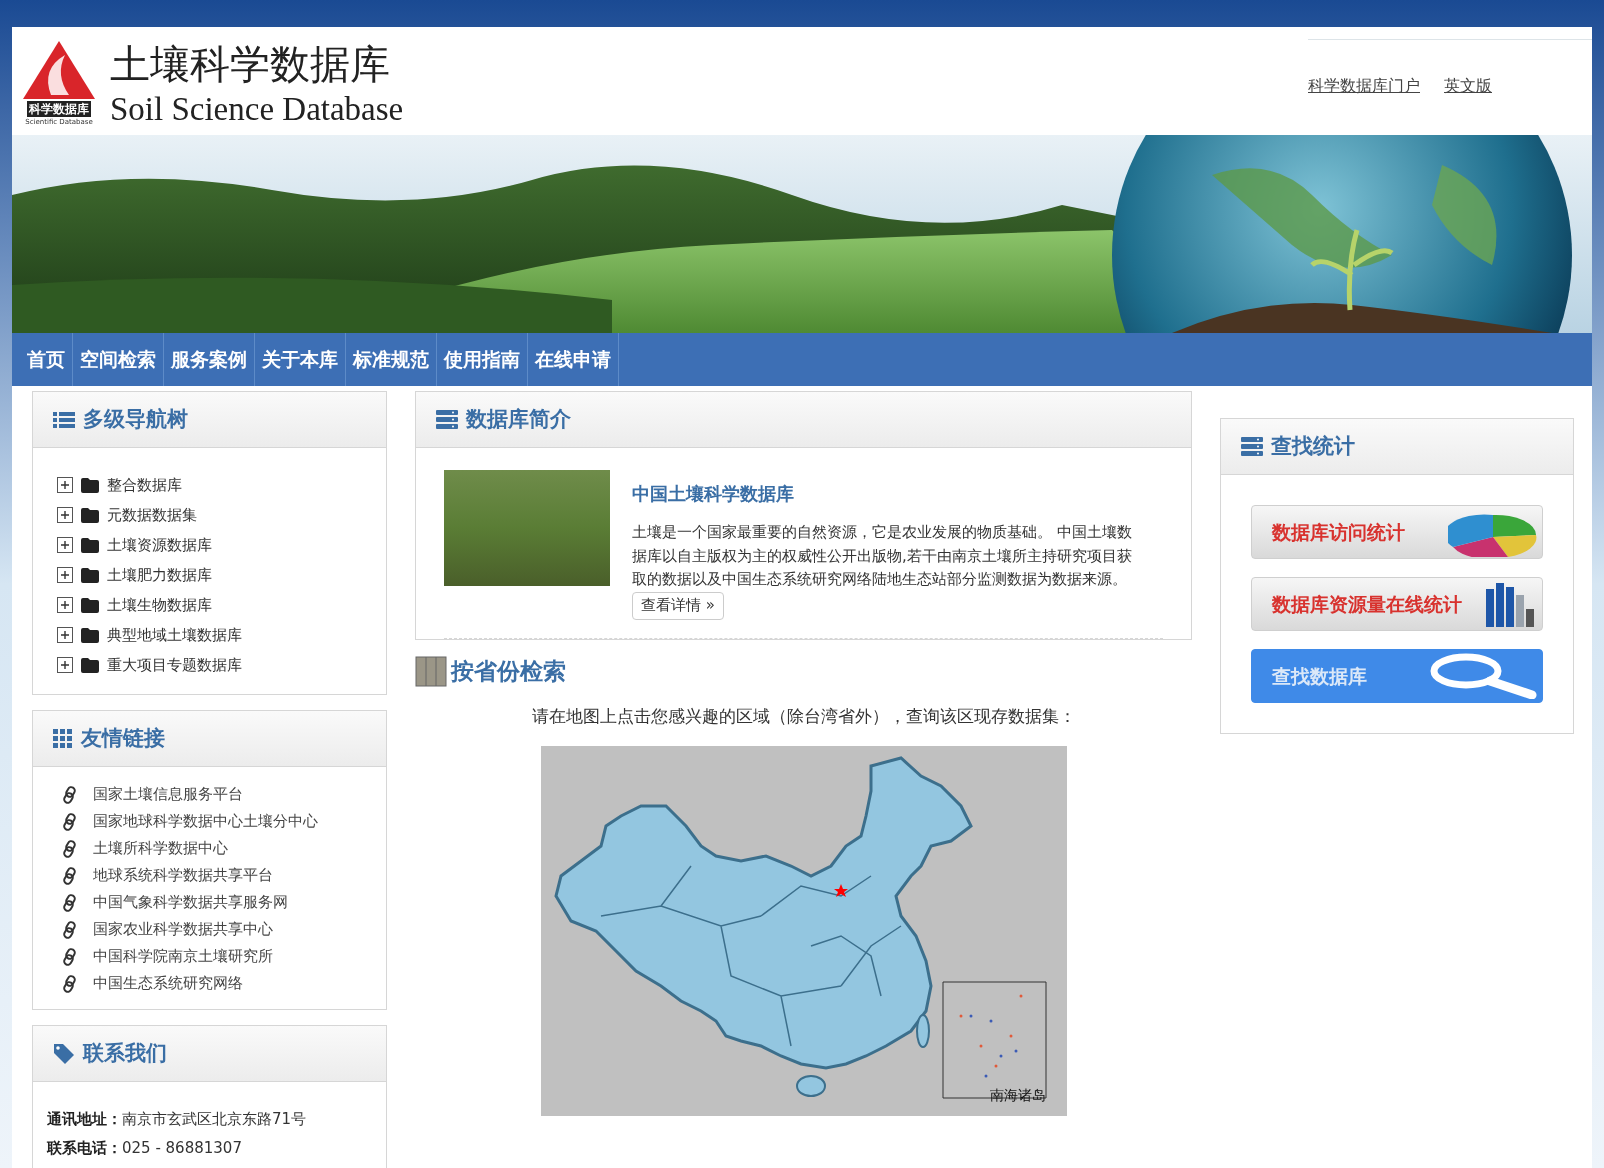 The width and height of the screenshot is (1604, 1168). What do you see at coordinates (209, 359) in the screenshot?
I see `nav-item: 服务案例` at bounding box center [209, 359].